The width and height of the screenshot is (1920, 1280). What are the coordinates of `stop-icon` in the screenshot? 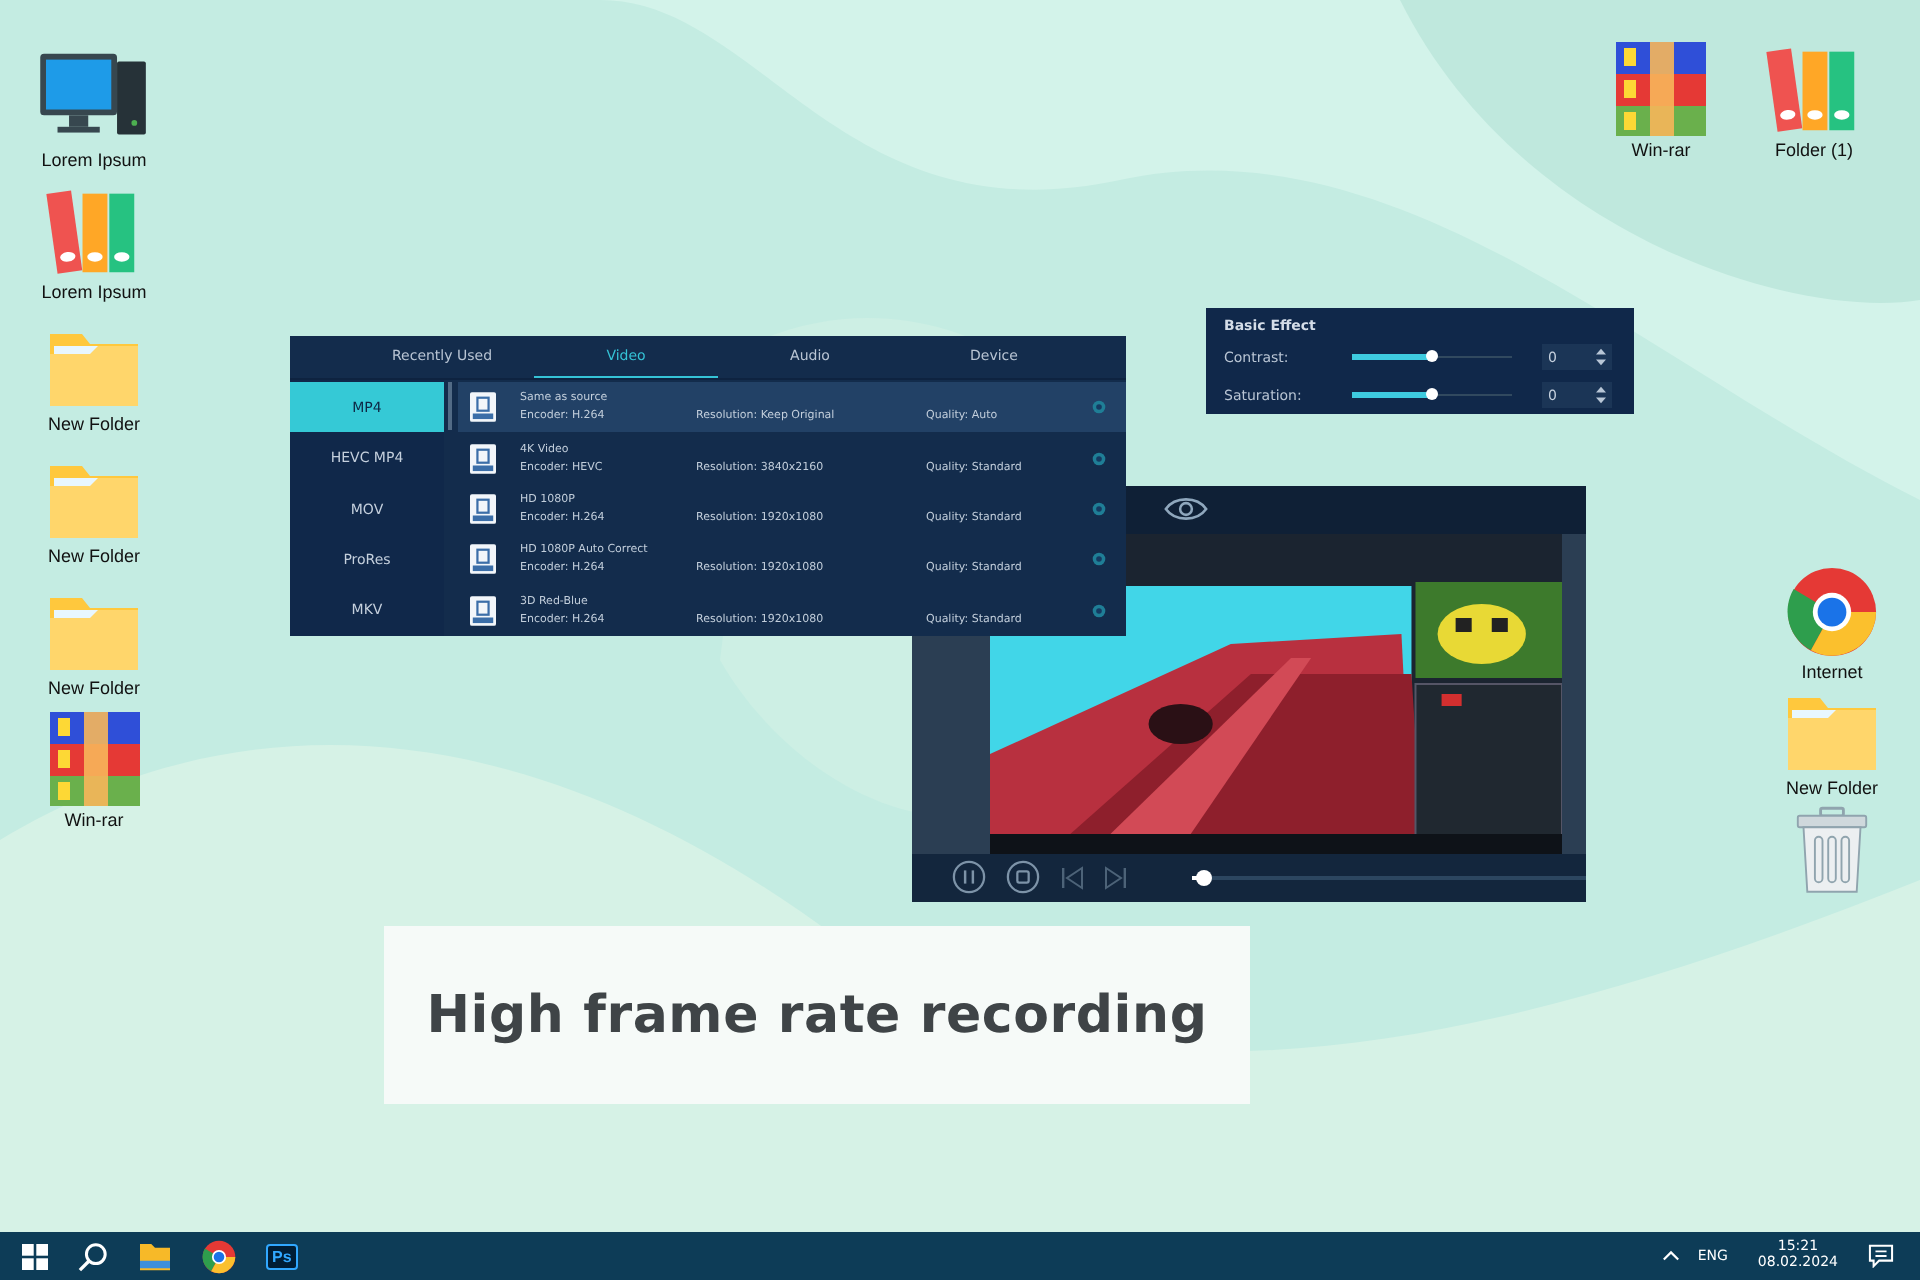 It's located at (1023, 877).